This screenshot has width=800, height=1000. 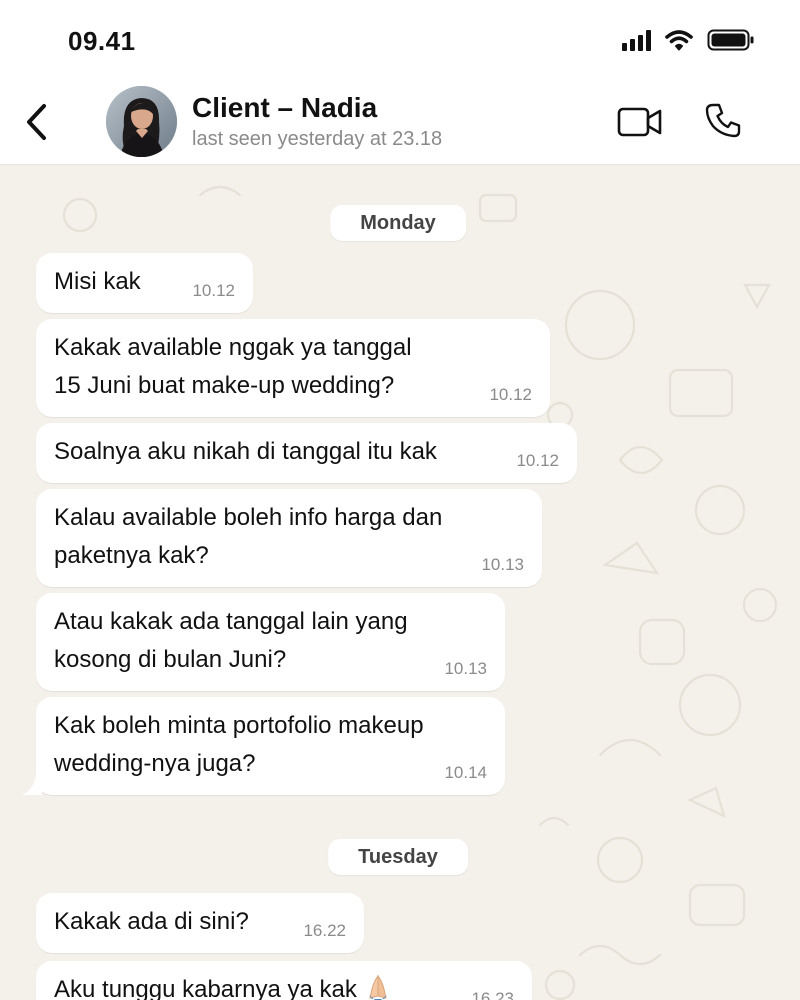 What do you see at coordinates (144, 283) in the screenshot?
I see `message-bubble: Misi kak 10.12` at bounding box center [144, 283].